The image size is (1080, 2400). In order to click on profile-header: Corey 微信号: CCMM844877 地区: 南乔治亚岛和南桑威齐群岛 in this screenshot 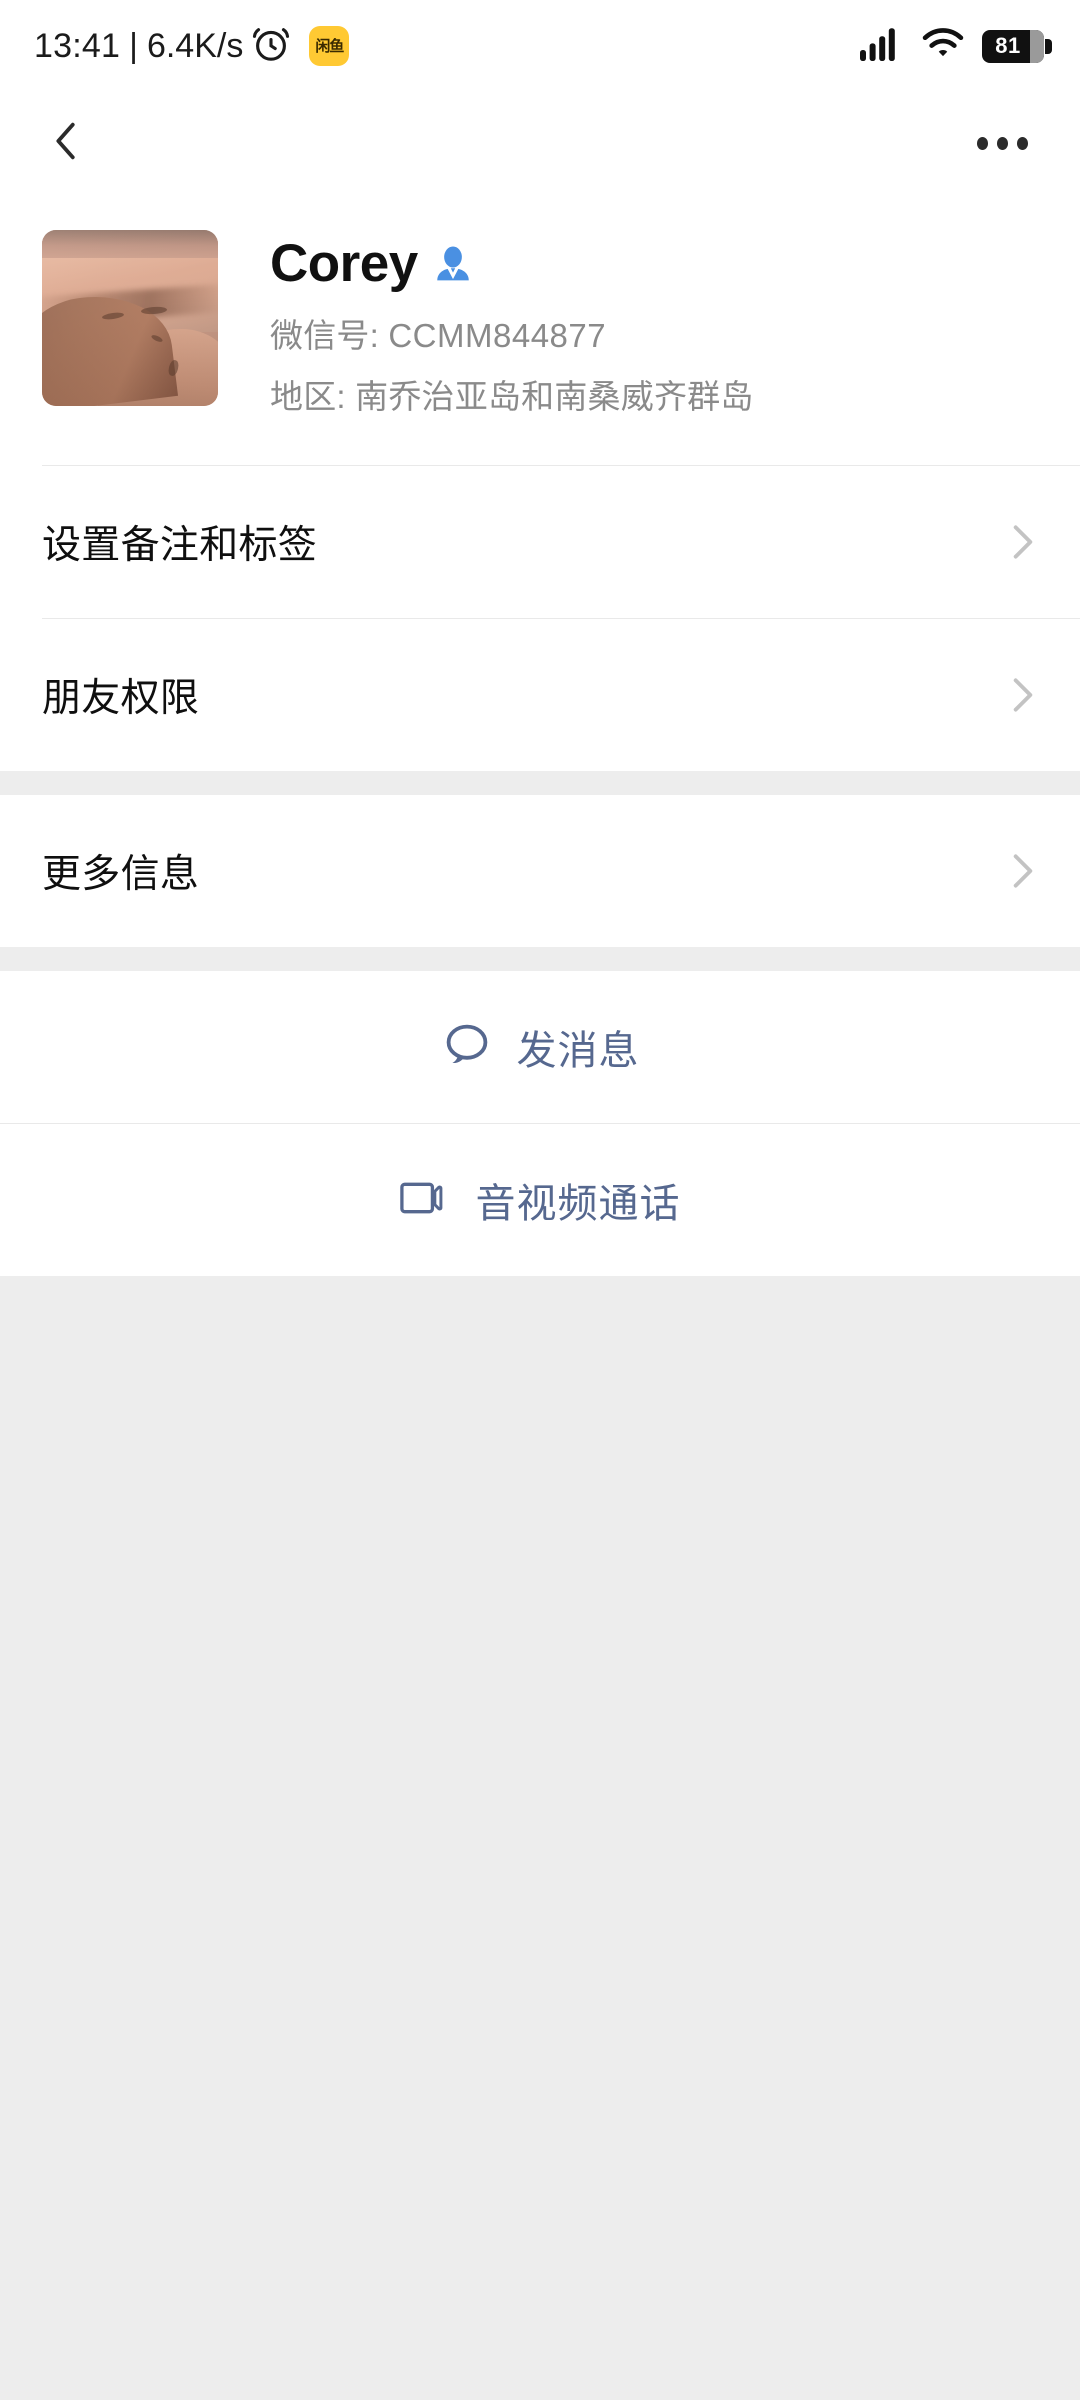, I will do `click(540, 329)`.